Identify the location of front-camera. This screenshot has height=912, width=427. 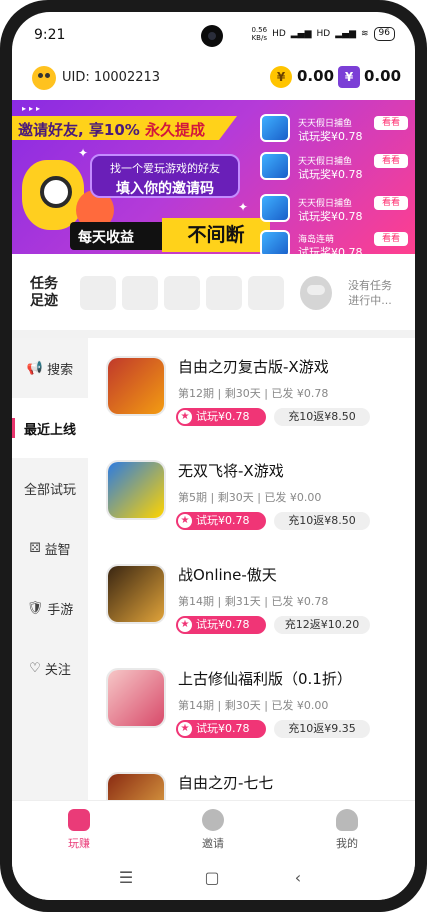
(212, 36).